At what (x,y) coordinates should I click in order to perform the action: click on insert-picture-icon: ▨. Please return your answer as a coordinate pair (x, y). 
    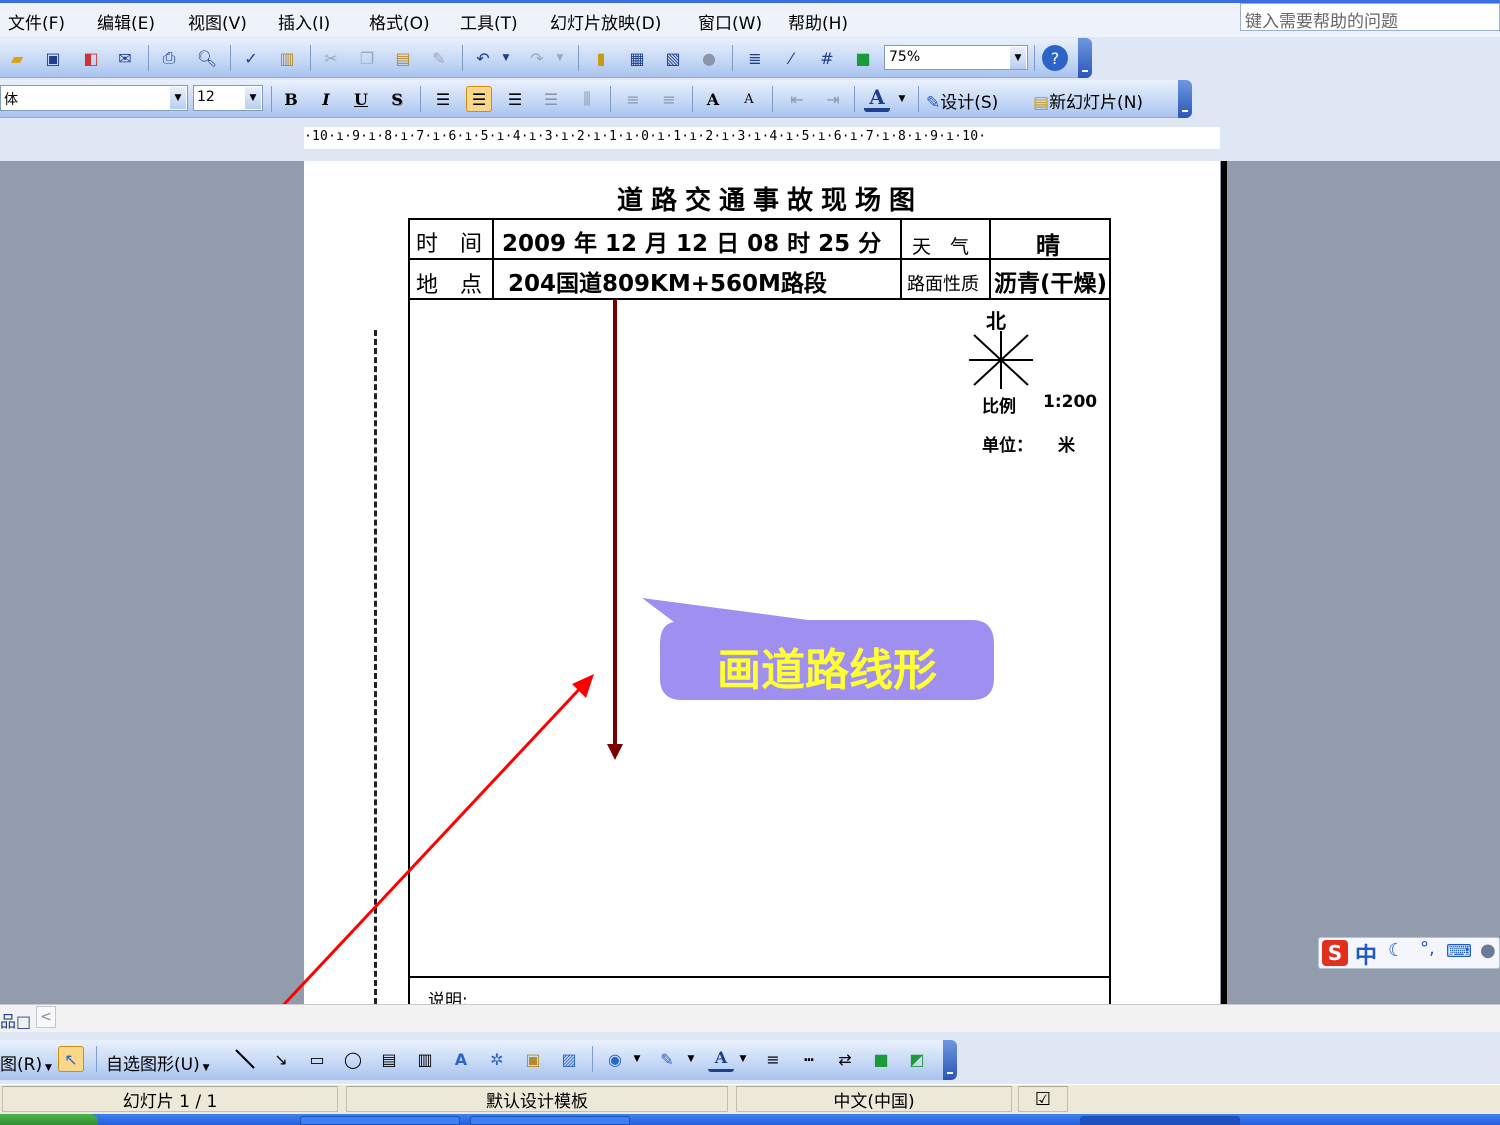
    Looking at the image, I should click on (569, 1059).